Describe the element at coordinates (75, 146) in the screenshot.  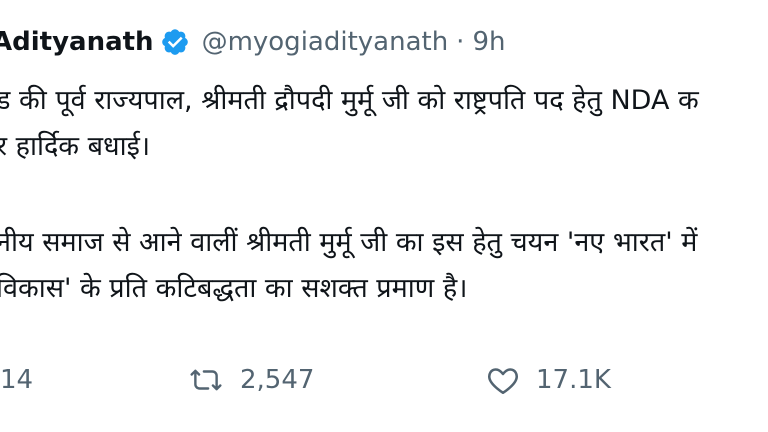
I see `tweet-text-line: र हार्दिक बधाई।` at that location.